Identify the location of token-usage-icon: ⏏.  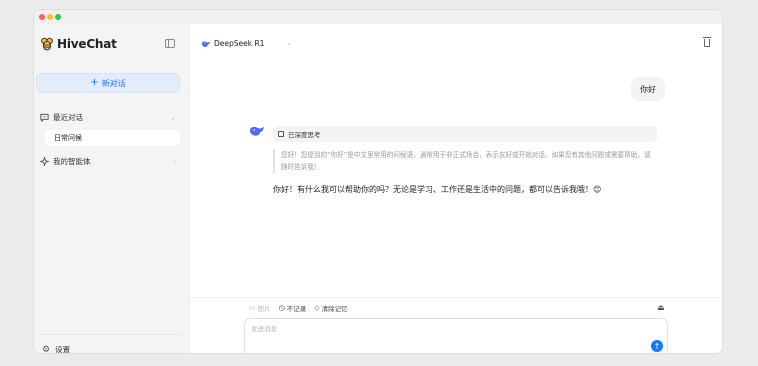
(661, 307).